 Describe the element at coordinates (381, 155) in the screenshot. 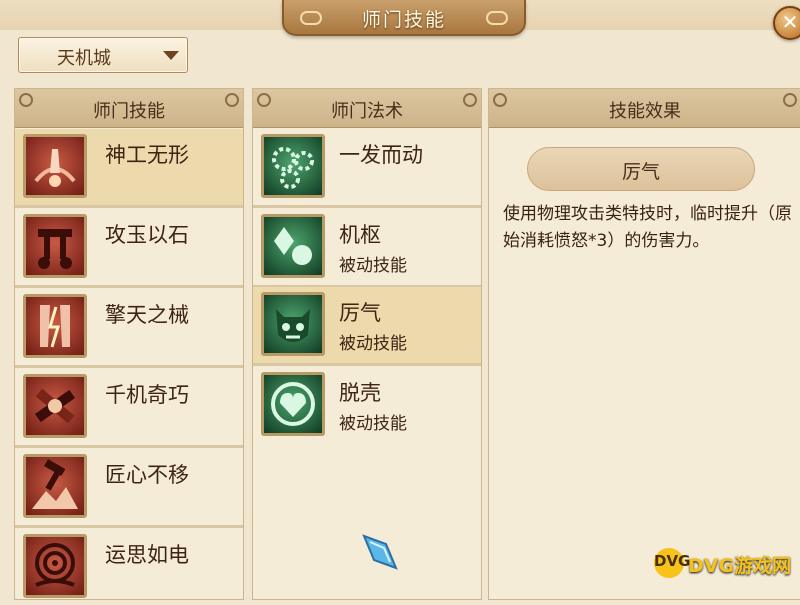

I see `spell-name: 一发而动` at that location.